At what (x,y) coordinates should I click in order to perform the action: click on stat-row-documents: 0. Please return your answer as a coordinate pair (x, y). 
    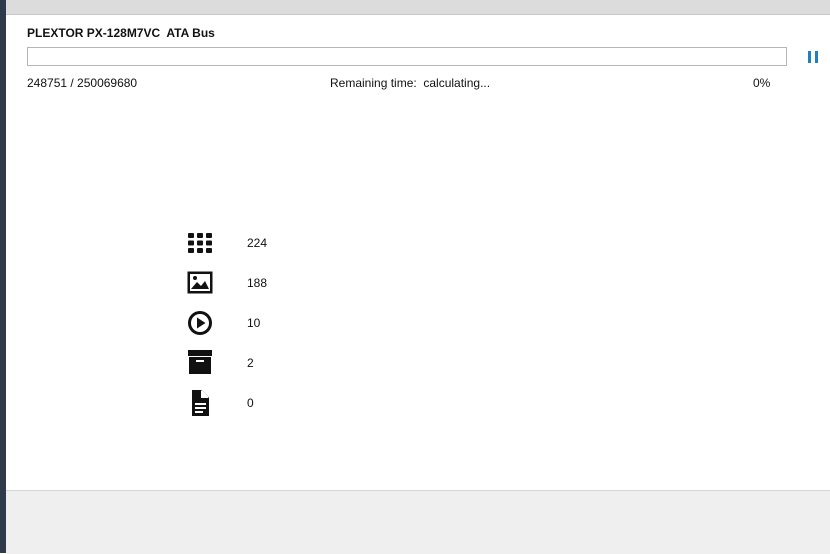
    Looking at the image, I should click on (250, 403).